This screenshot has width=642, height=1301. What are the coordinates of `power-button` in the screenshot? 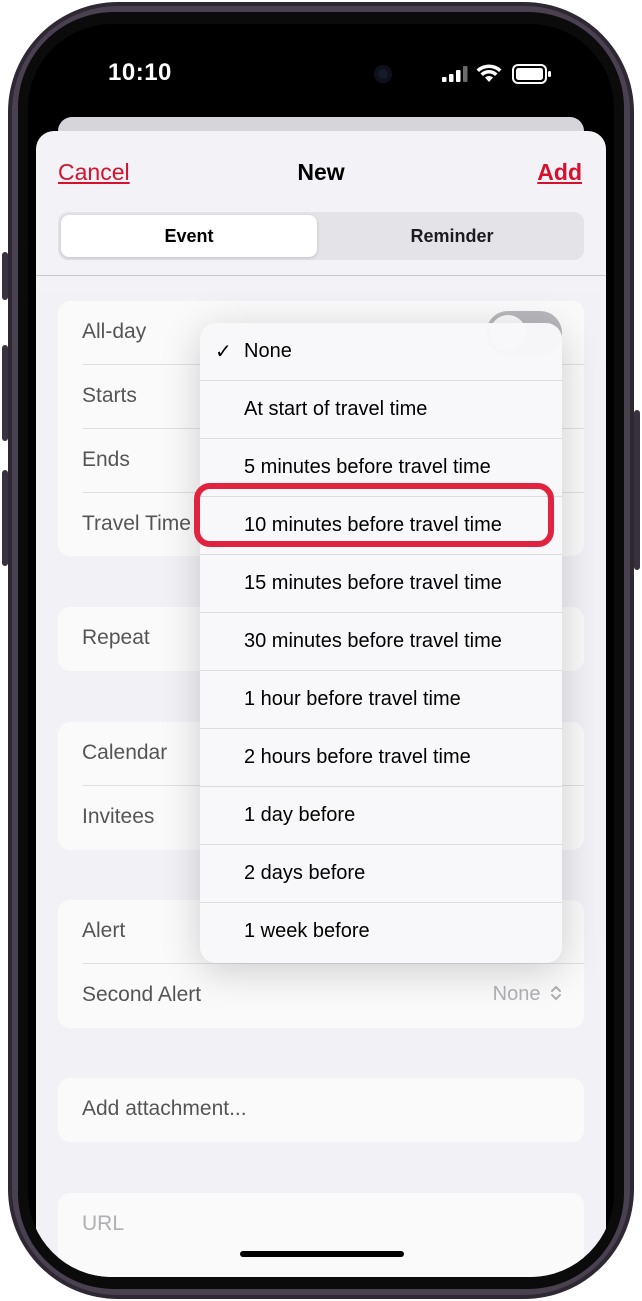 It's located at (637, 490).